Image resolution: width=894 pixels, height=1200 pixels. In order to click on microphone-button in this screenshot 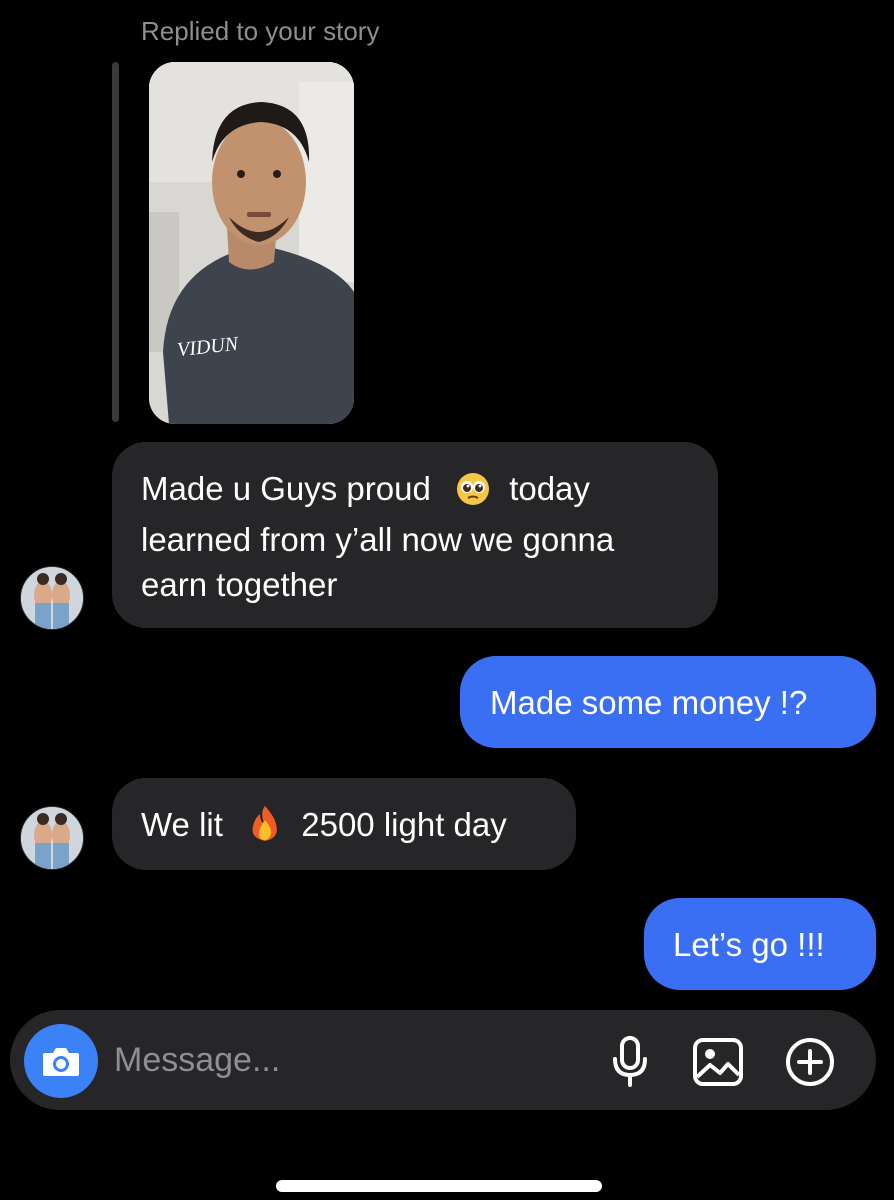, I will do `click(630, 1062)`.